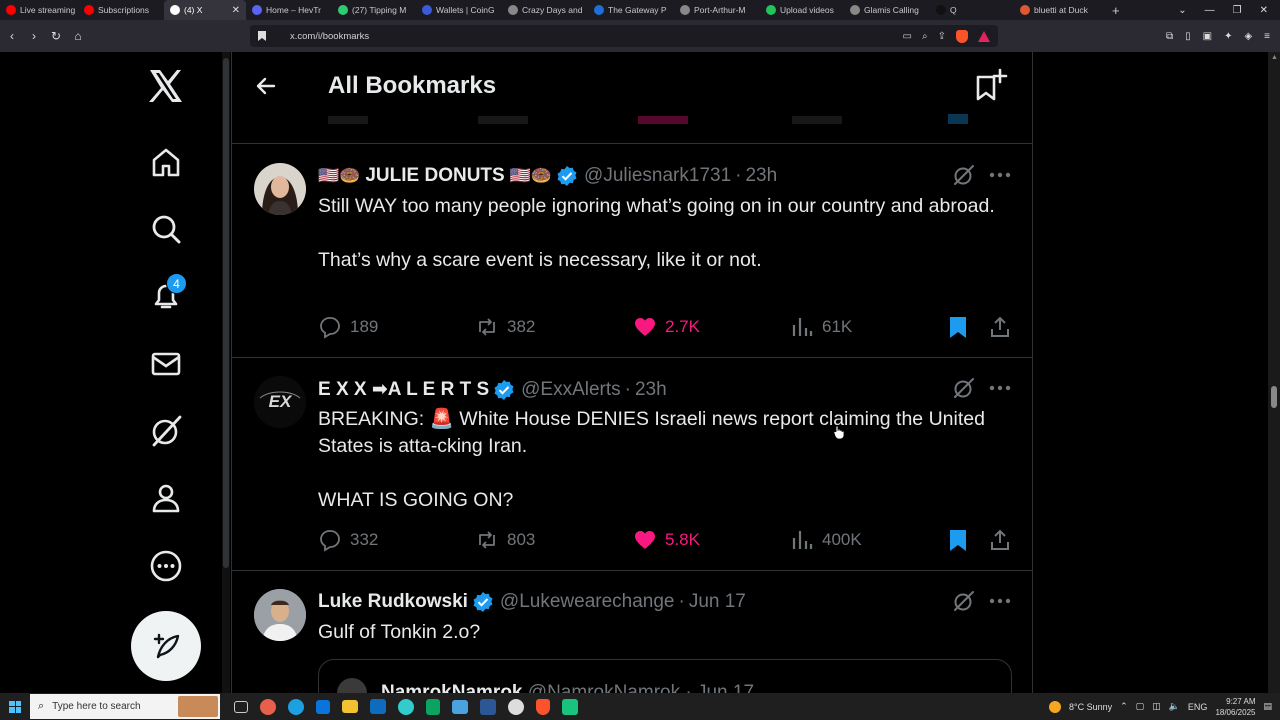 The width and height of the screenshot is (1280, 720). Describe the element at coordinates (266, 86) in the screenshot. I see `back-arrow-icon` at that location.